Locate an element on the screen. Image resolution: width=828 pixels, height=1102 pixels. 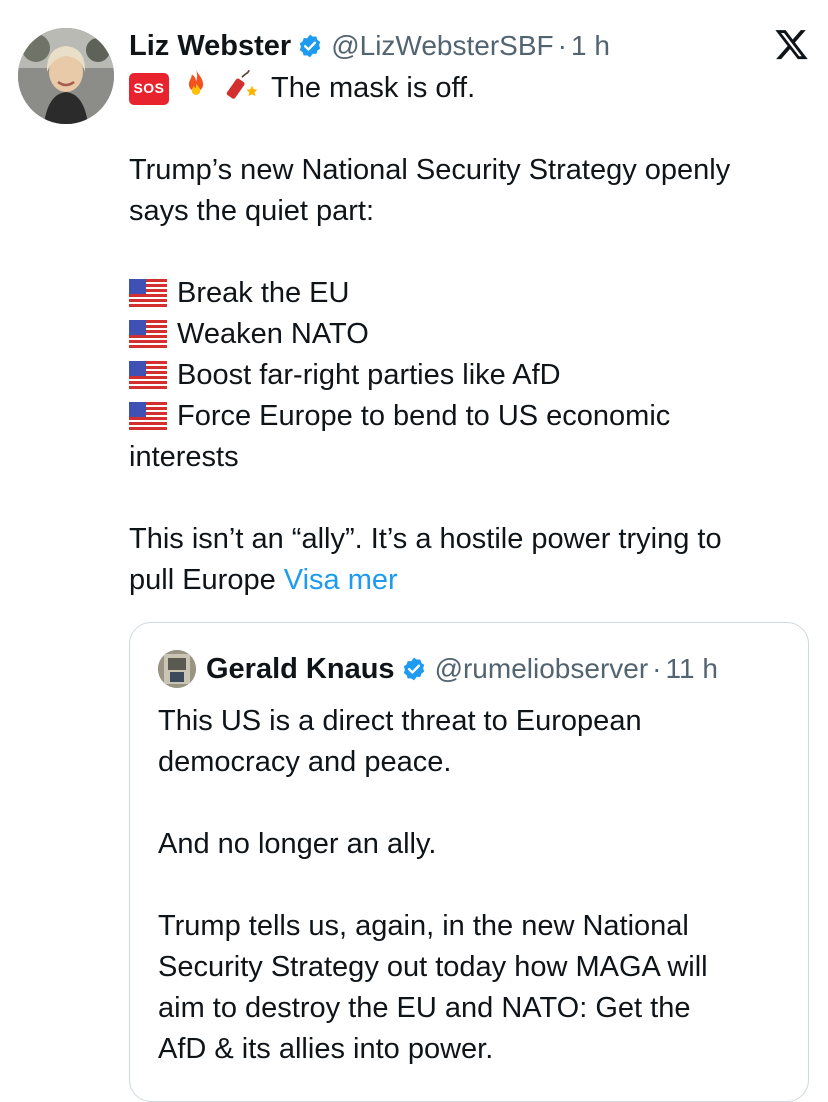
tweet-header: Liz Webster @LizWebsterSBF · 1 h is located at coordinates (369, 46).